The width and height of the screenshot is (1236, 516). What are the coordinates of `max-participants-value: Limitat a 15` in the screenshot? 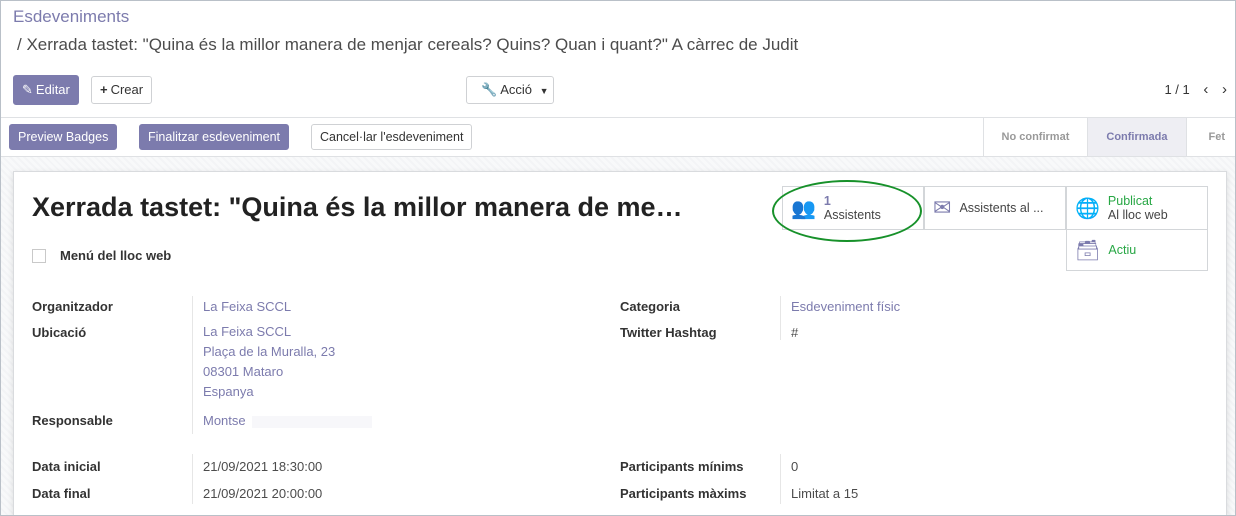 It's located at (824, 493).